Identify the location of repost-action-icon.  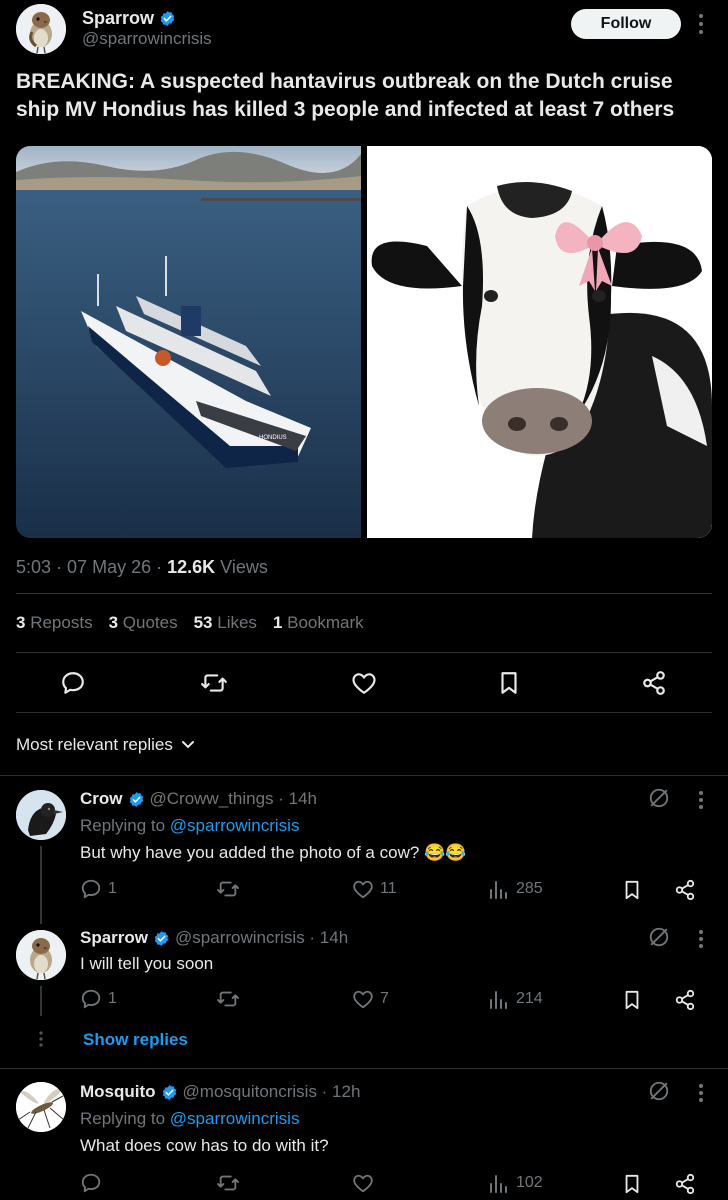
(214, 683).